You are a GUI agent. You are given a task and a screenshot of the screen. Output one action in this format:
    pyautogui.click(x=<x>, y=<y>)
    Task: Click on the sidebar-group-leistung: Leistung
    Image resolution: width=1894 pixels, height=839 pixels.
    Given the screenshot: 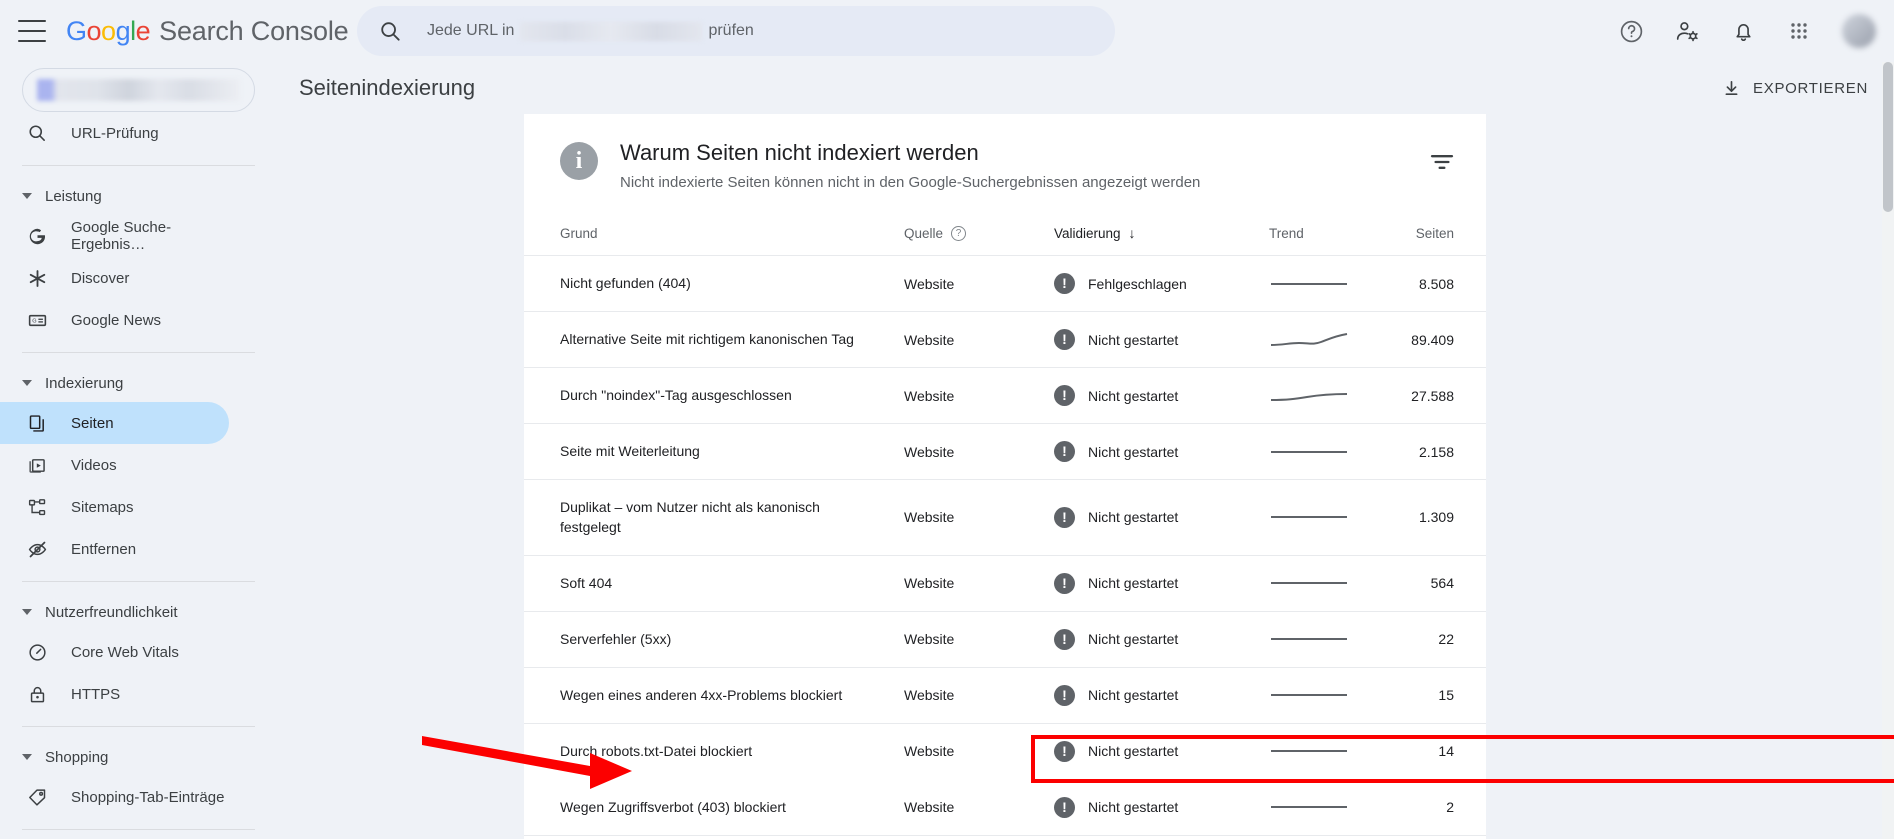 What is the action you would take?
    pyautogui.click(x=138, y=196)
    